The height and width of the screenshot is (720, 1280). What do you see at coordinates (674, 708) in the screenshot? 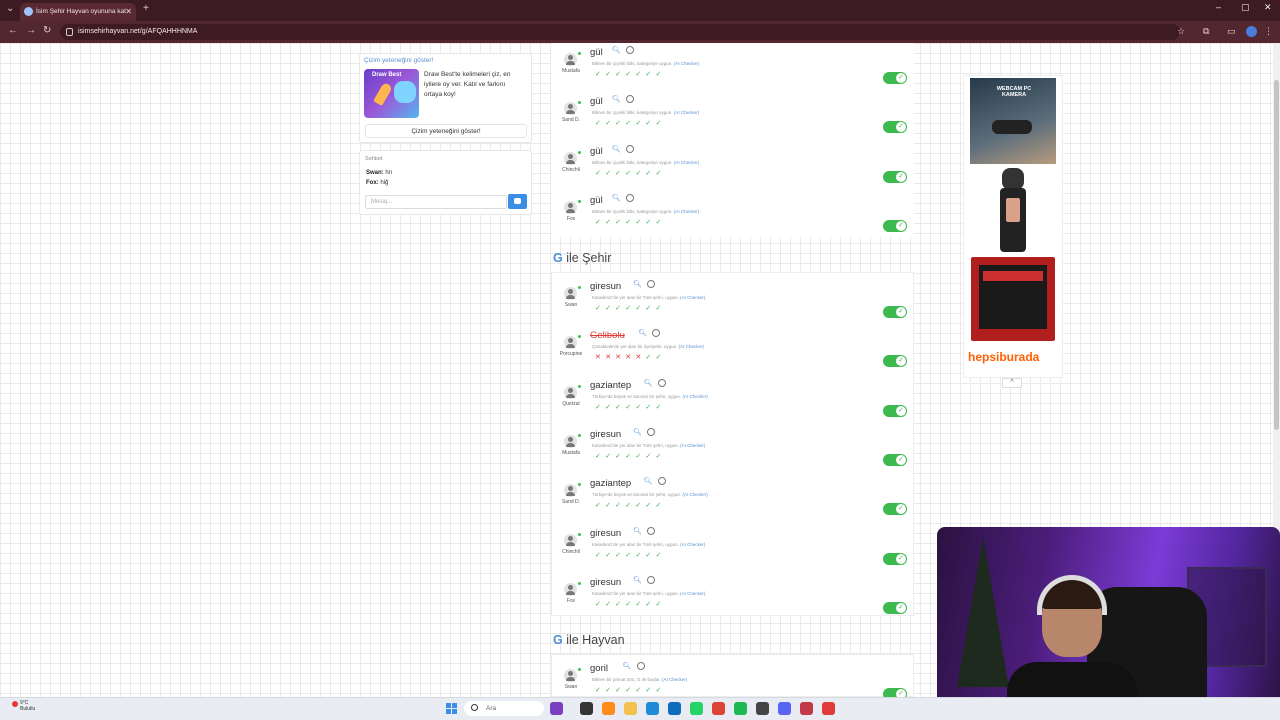
I see `store-icon` at bounding box center [674, 708].